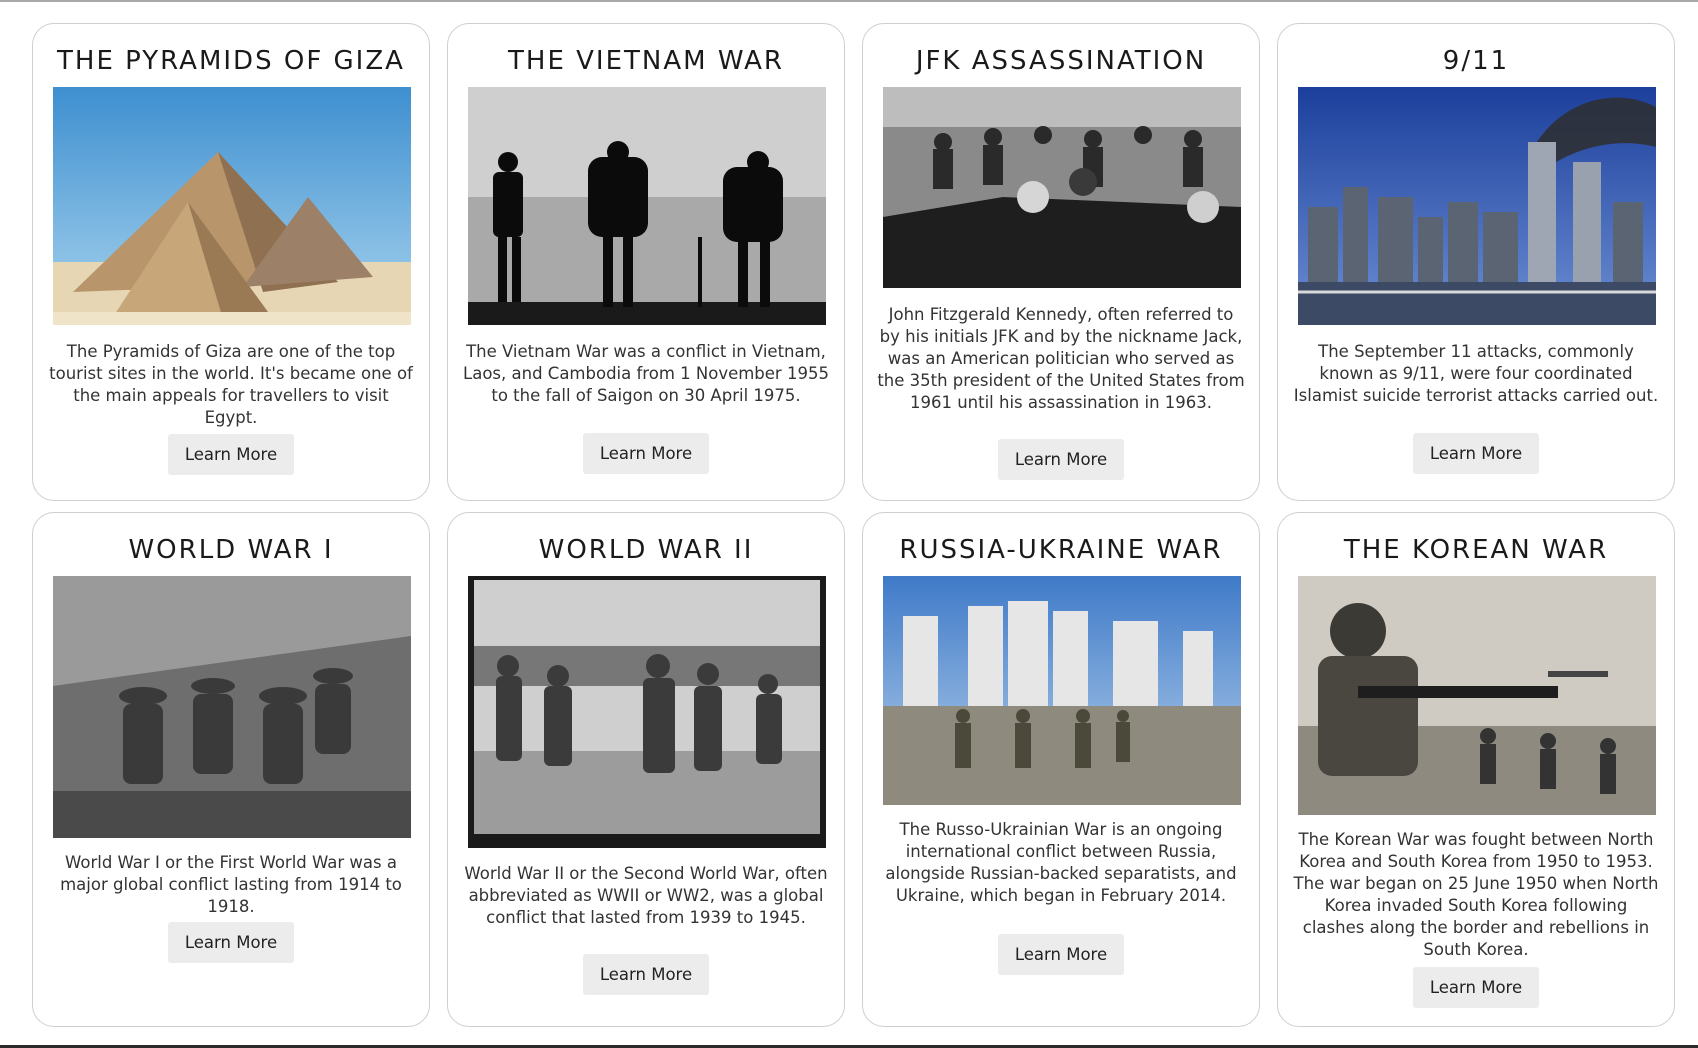  Describe the element at coordinates (232, 206) in the screenshot. I see `pyramids-photo` at that location.